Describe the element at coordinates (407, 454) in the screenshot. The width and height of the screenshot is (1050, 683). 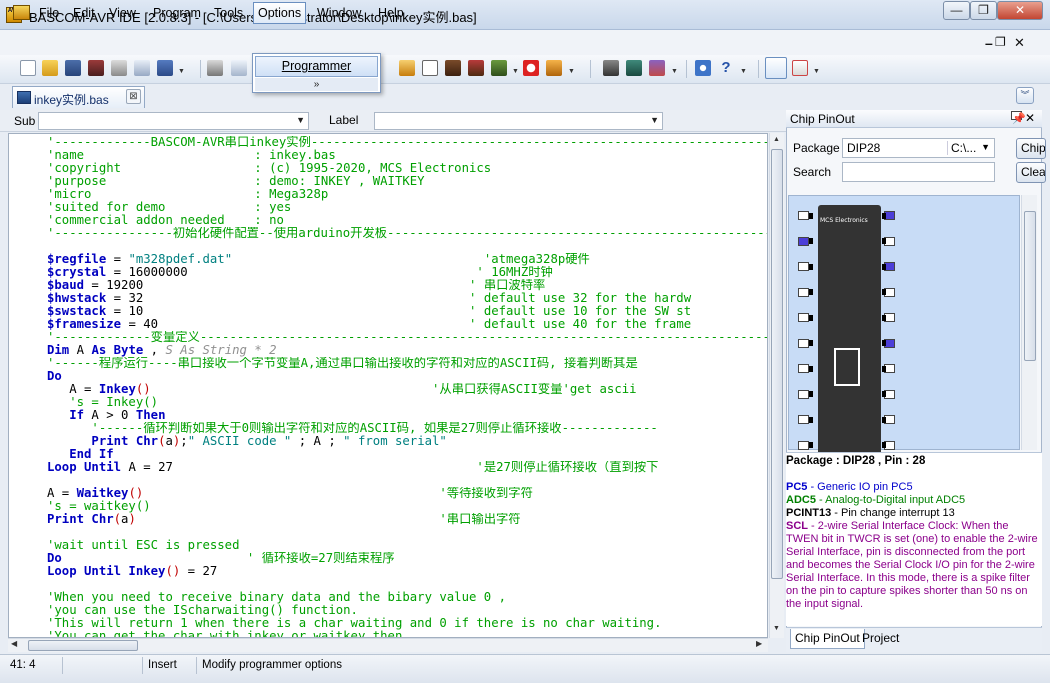
I see `code-line: End If` at that location.